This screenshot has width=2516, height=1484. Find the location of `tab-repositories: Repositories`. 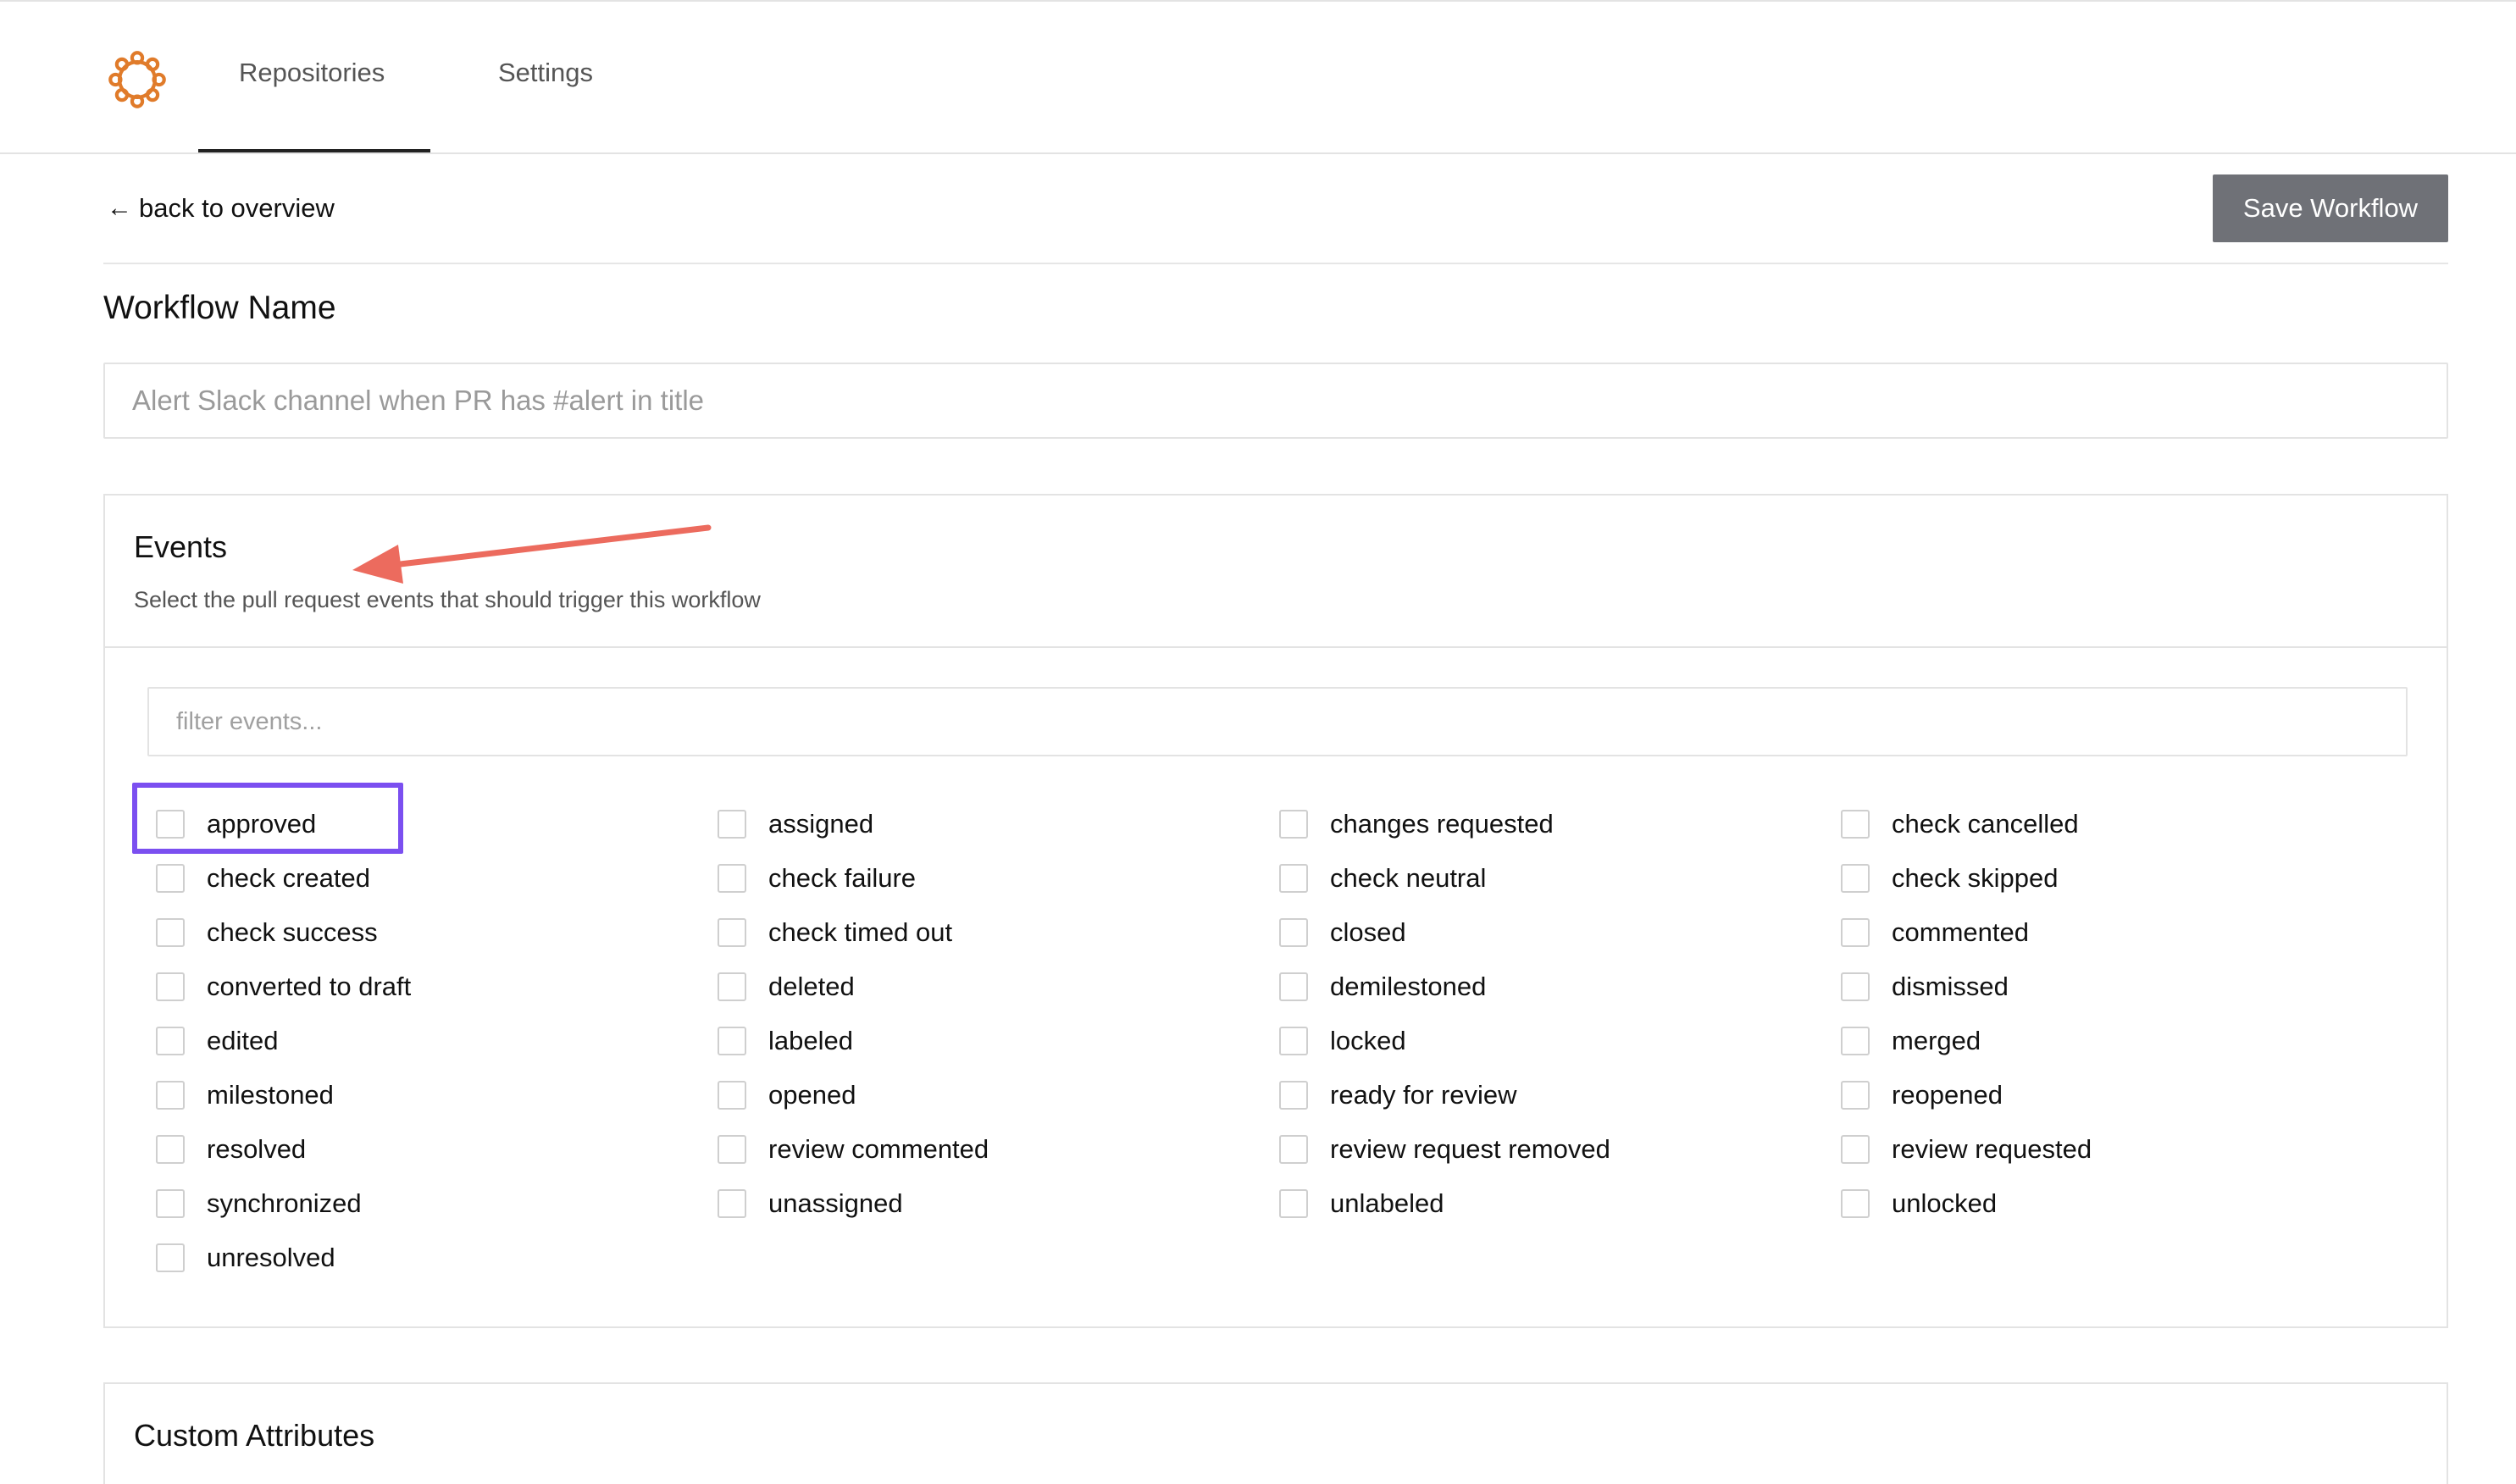

tab-repositories: Repositories is located at coordinates (312, 73).